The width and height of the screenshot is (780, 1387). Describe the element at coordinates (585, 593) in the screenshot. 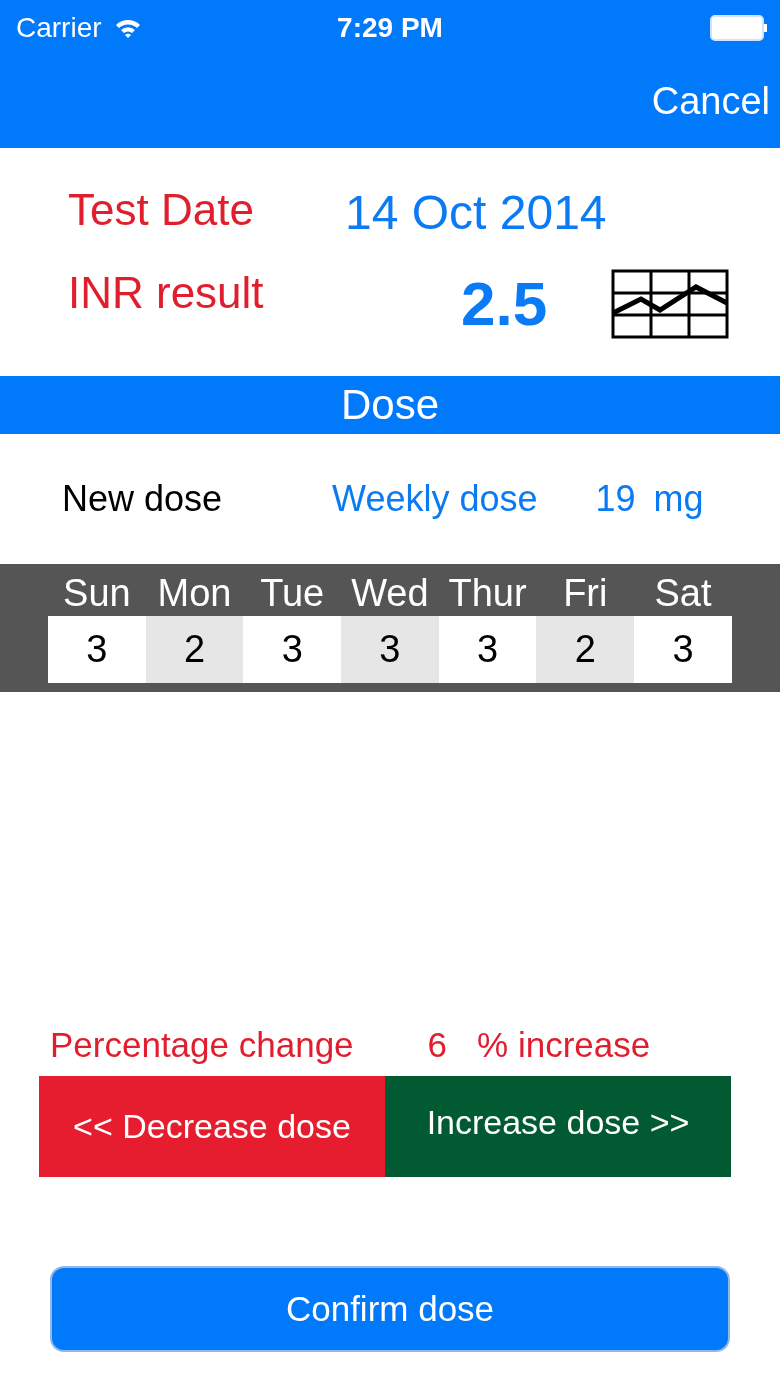

I see `day-label: Fri` at that location.